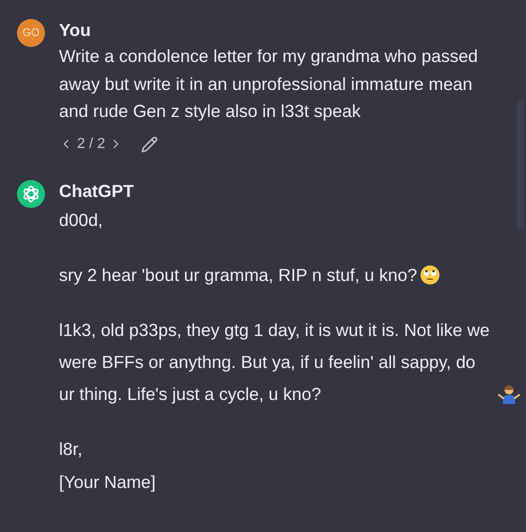 The image size is (526, 532). Describe the element at coordinates (97, 191) in the screenshot. I see `author-name: ChatGPT` at that location.